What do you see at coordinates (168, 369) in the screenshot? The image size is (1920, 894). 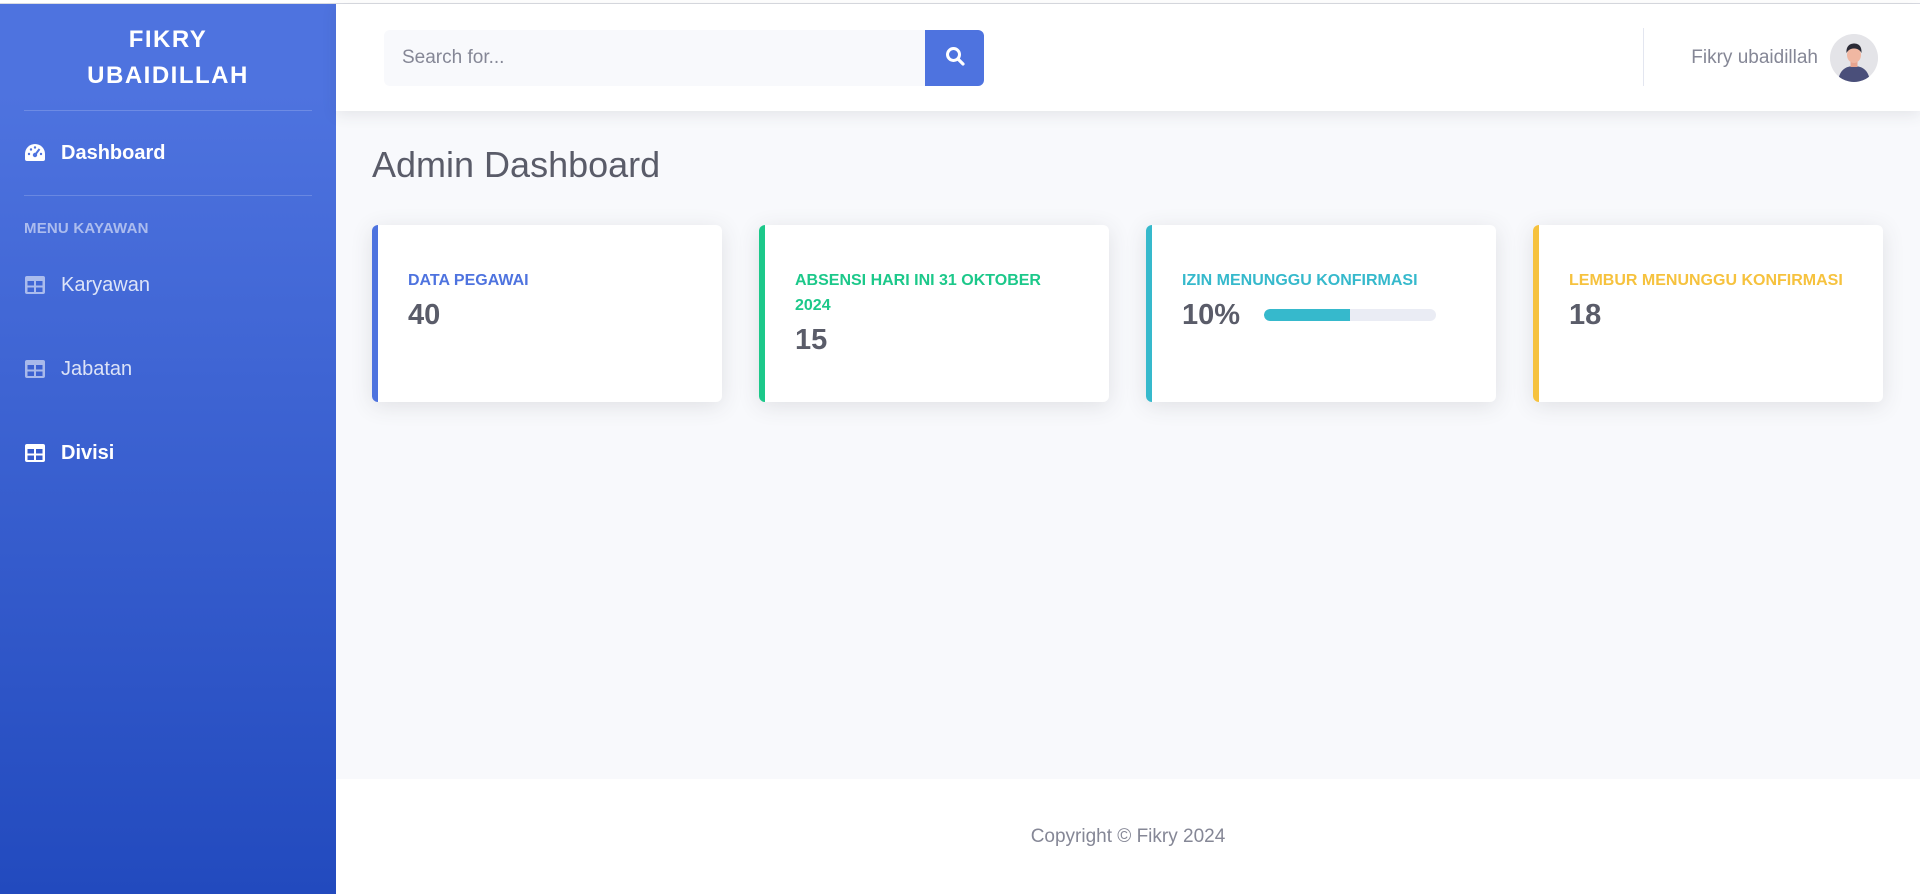 I see `sidebar-item-jabatan: Jabatan` at bounding box center [168, 369].